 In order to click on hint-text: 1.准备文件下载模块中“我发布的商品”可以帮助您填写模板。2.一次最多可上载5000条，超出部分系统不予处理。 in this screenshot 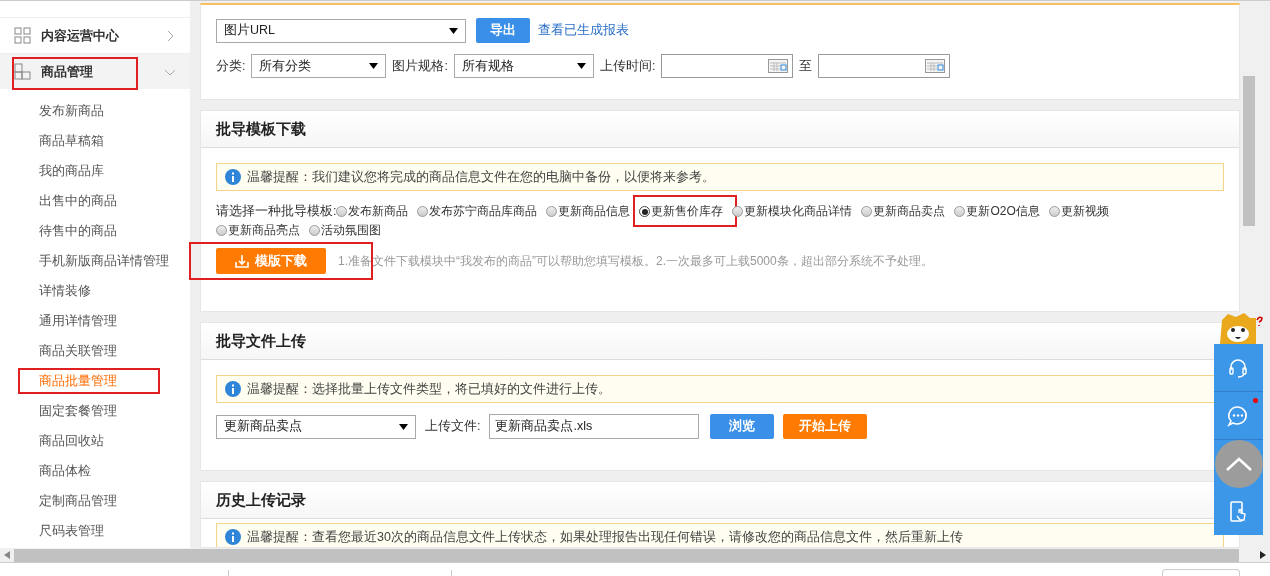, I will do `click(635, 261)`.